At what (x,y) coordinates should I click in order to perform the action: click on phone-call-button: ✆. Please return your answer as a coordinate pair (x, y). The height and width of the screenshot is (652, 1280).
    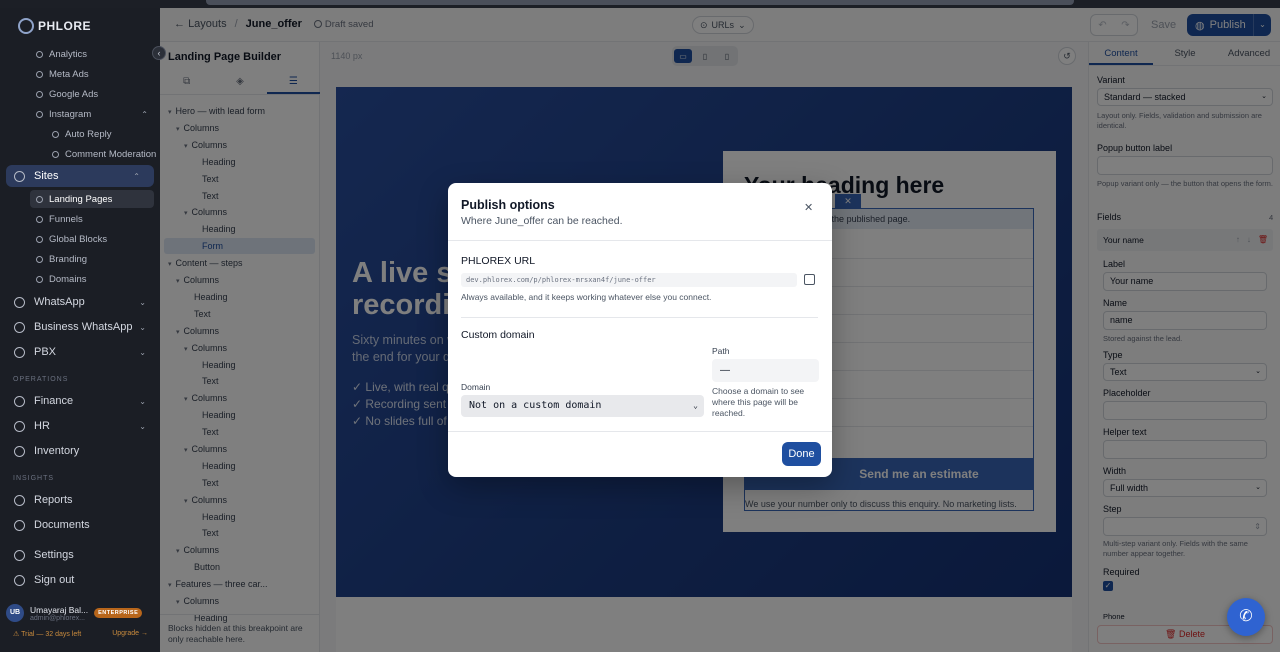
    Looking at the image, I should click on (1246, 617).